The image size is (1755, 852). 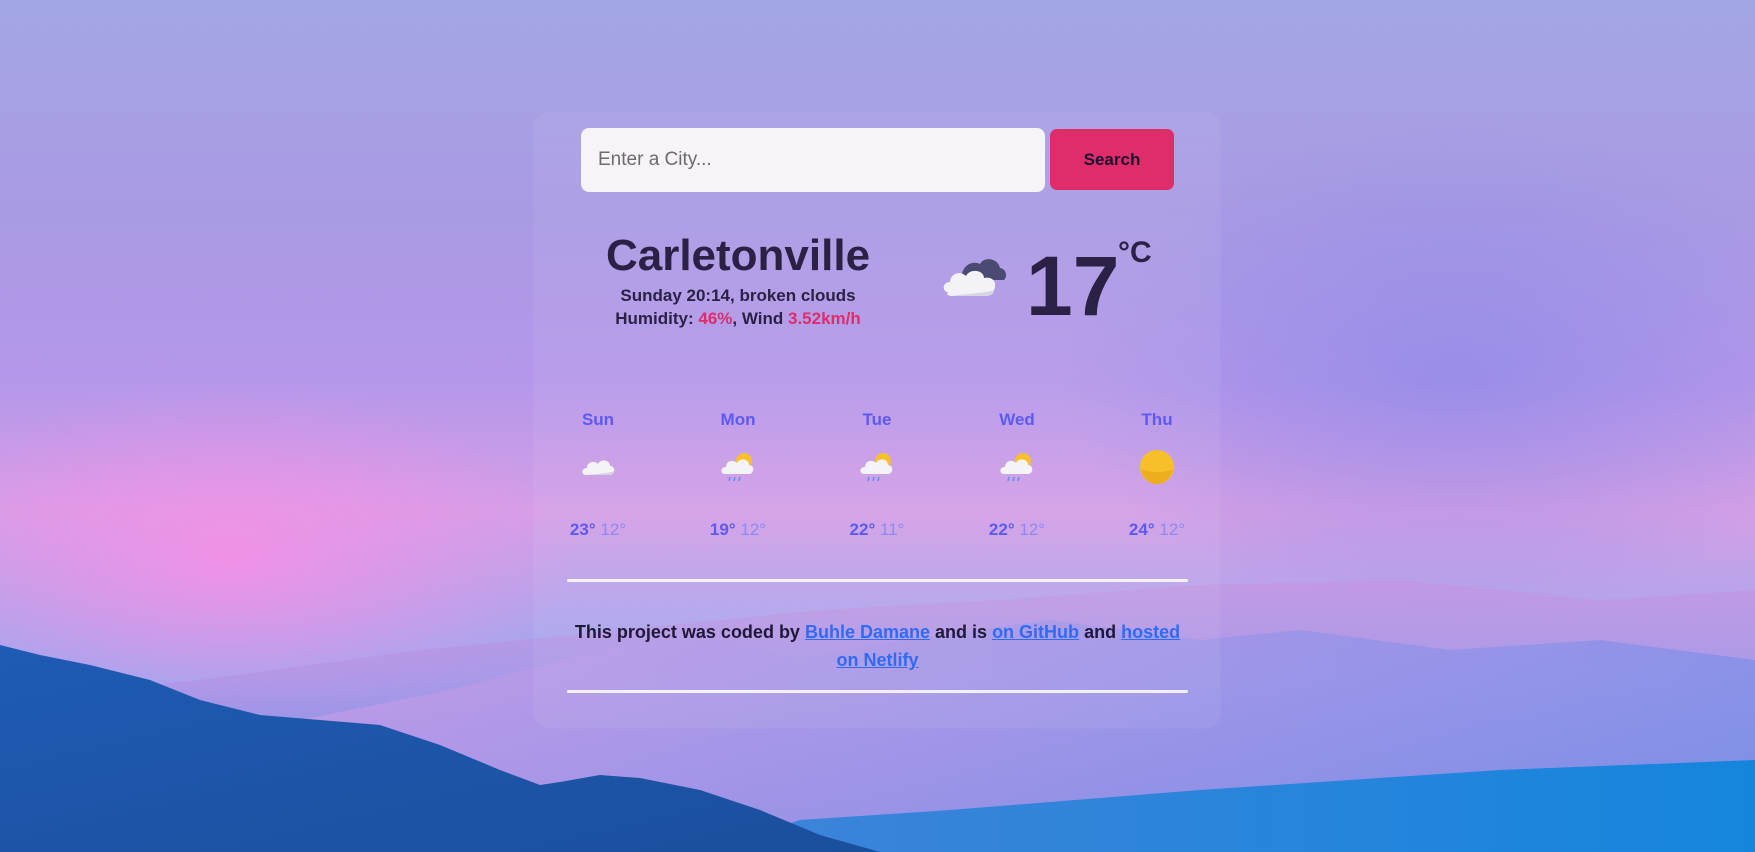 What do you see at coordinates (738, 295) in the screenshot?
I see `date-description: Sunday 20:14, broken clouds` at bounding box center [738, 295].